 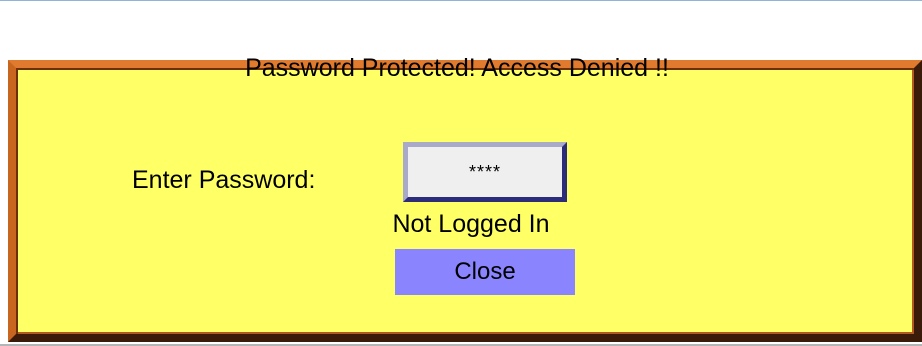 I want to click on password-field: ****, so click(x=485, y=172).